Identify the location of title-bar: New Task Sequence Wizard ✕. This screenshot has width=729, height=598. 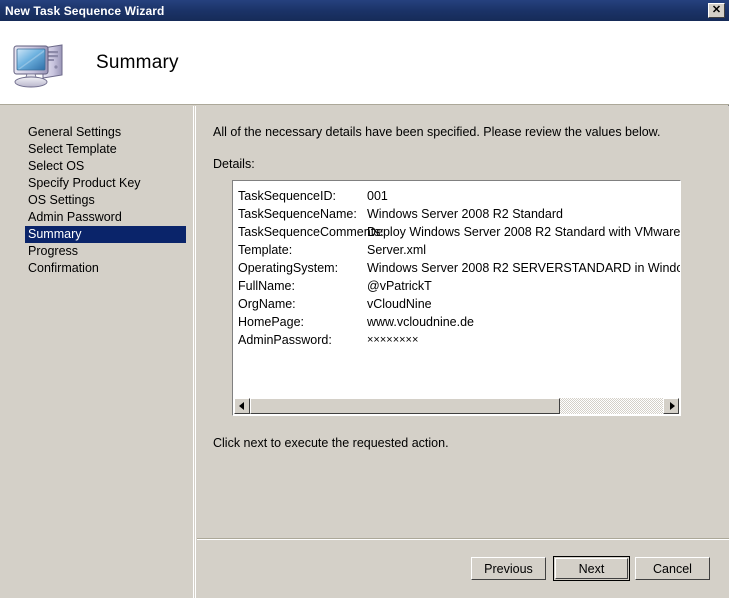
(364, 10).